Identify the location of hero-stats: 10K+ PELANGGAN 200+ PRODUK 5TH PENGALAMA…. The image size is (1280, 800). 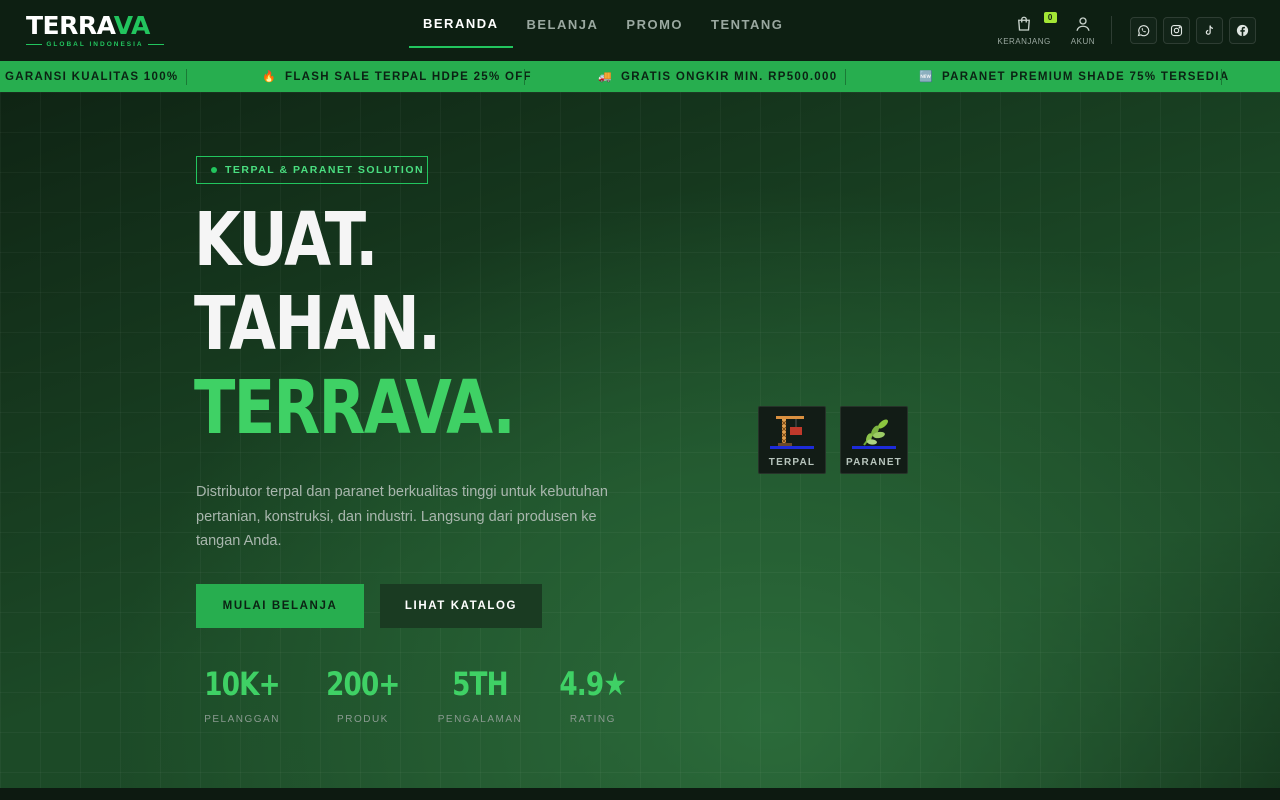
(430, 693).